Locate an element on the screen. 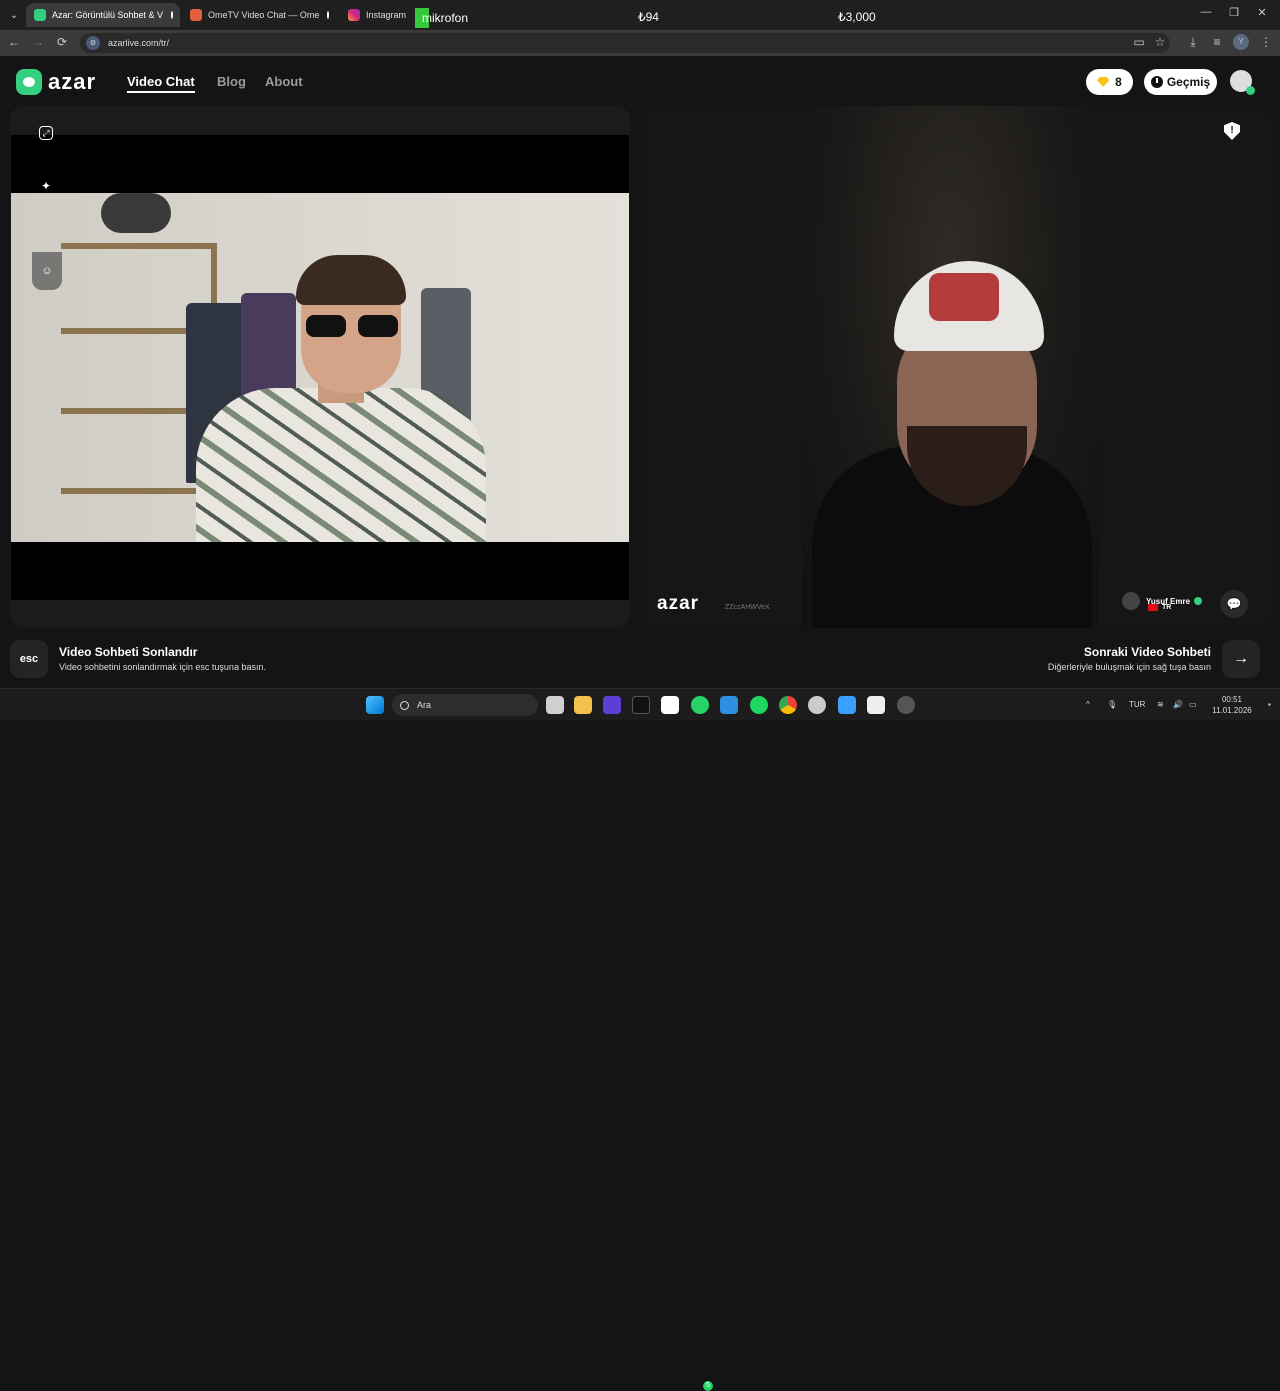  gem-balance-button: 8 is located at coordinates (1109, 82).